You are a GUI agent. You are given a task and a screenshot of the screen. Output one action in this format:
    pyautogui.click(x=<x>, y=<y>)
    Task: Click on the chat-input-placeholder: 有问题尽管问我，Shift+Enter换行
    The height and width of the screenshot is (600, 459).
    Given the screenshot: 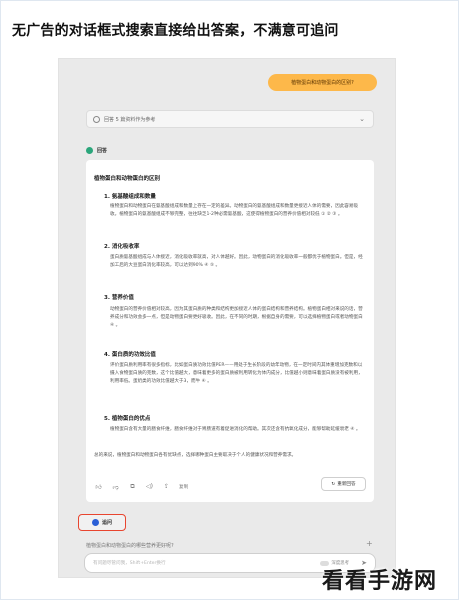 What is the action you would take?
    pyautogui.click(x=129, y=563)
    